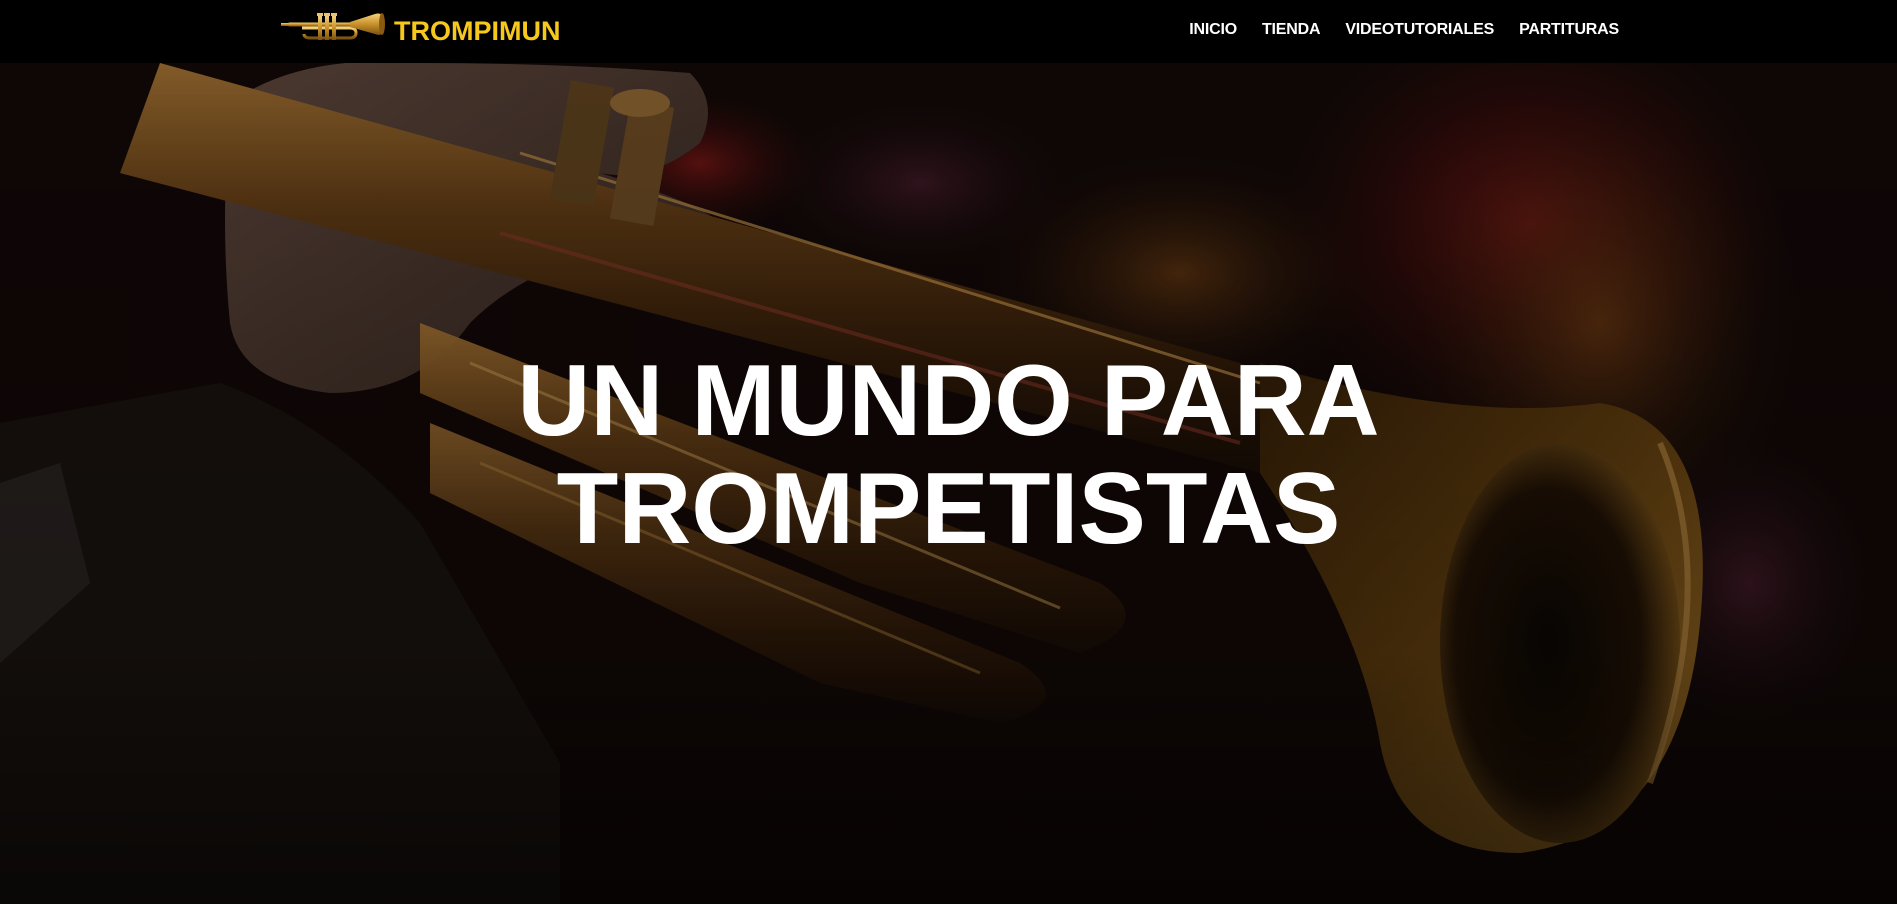  I want to click on hero-title-line-1: UN MUNDO PARA, so click(948, 401).